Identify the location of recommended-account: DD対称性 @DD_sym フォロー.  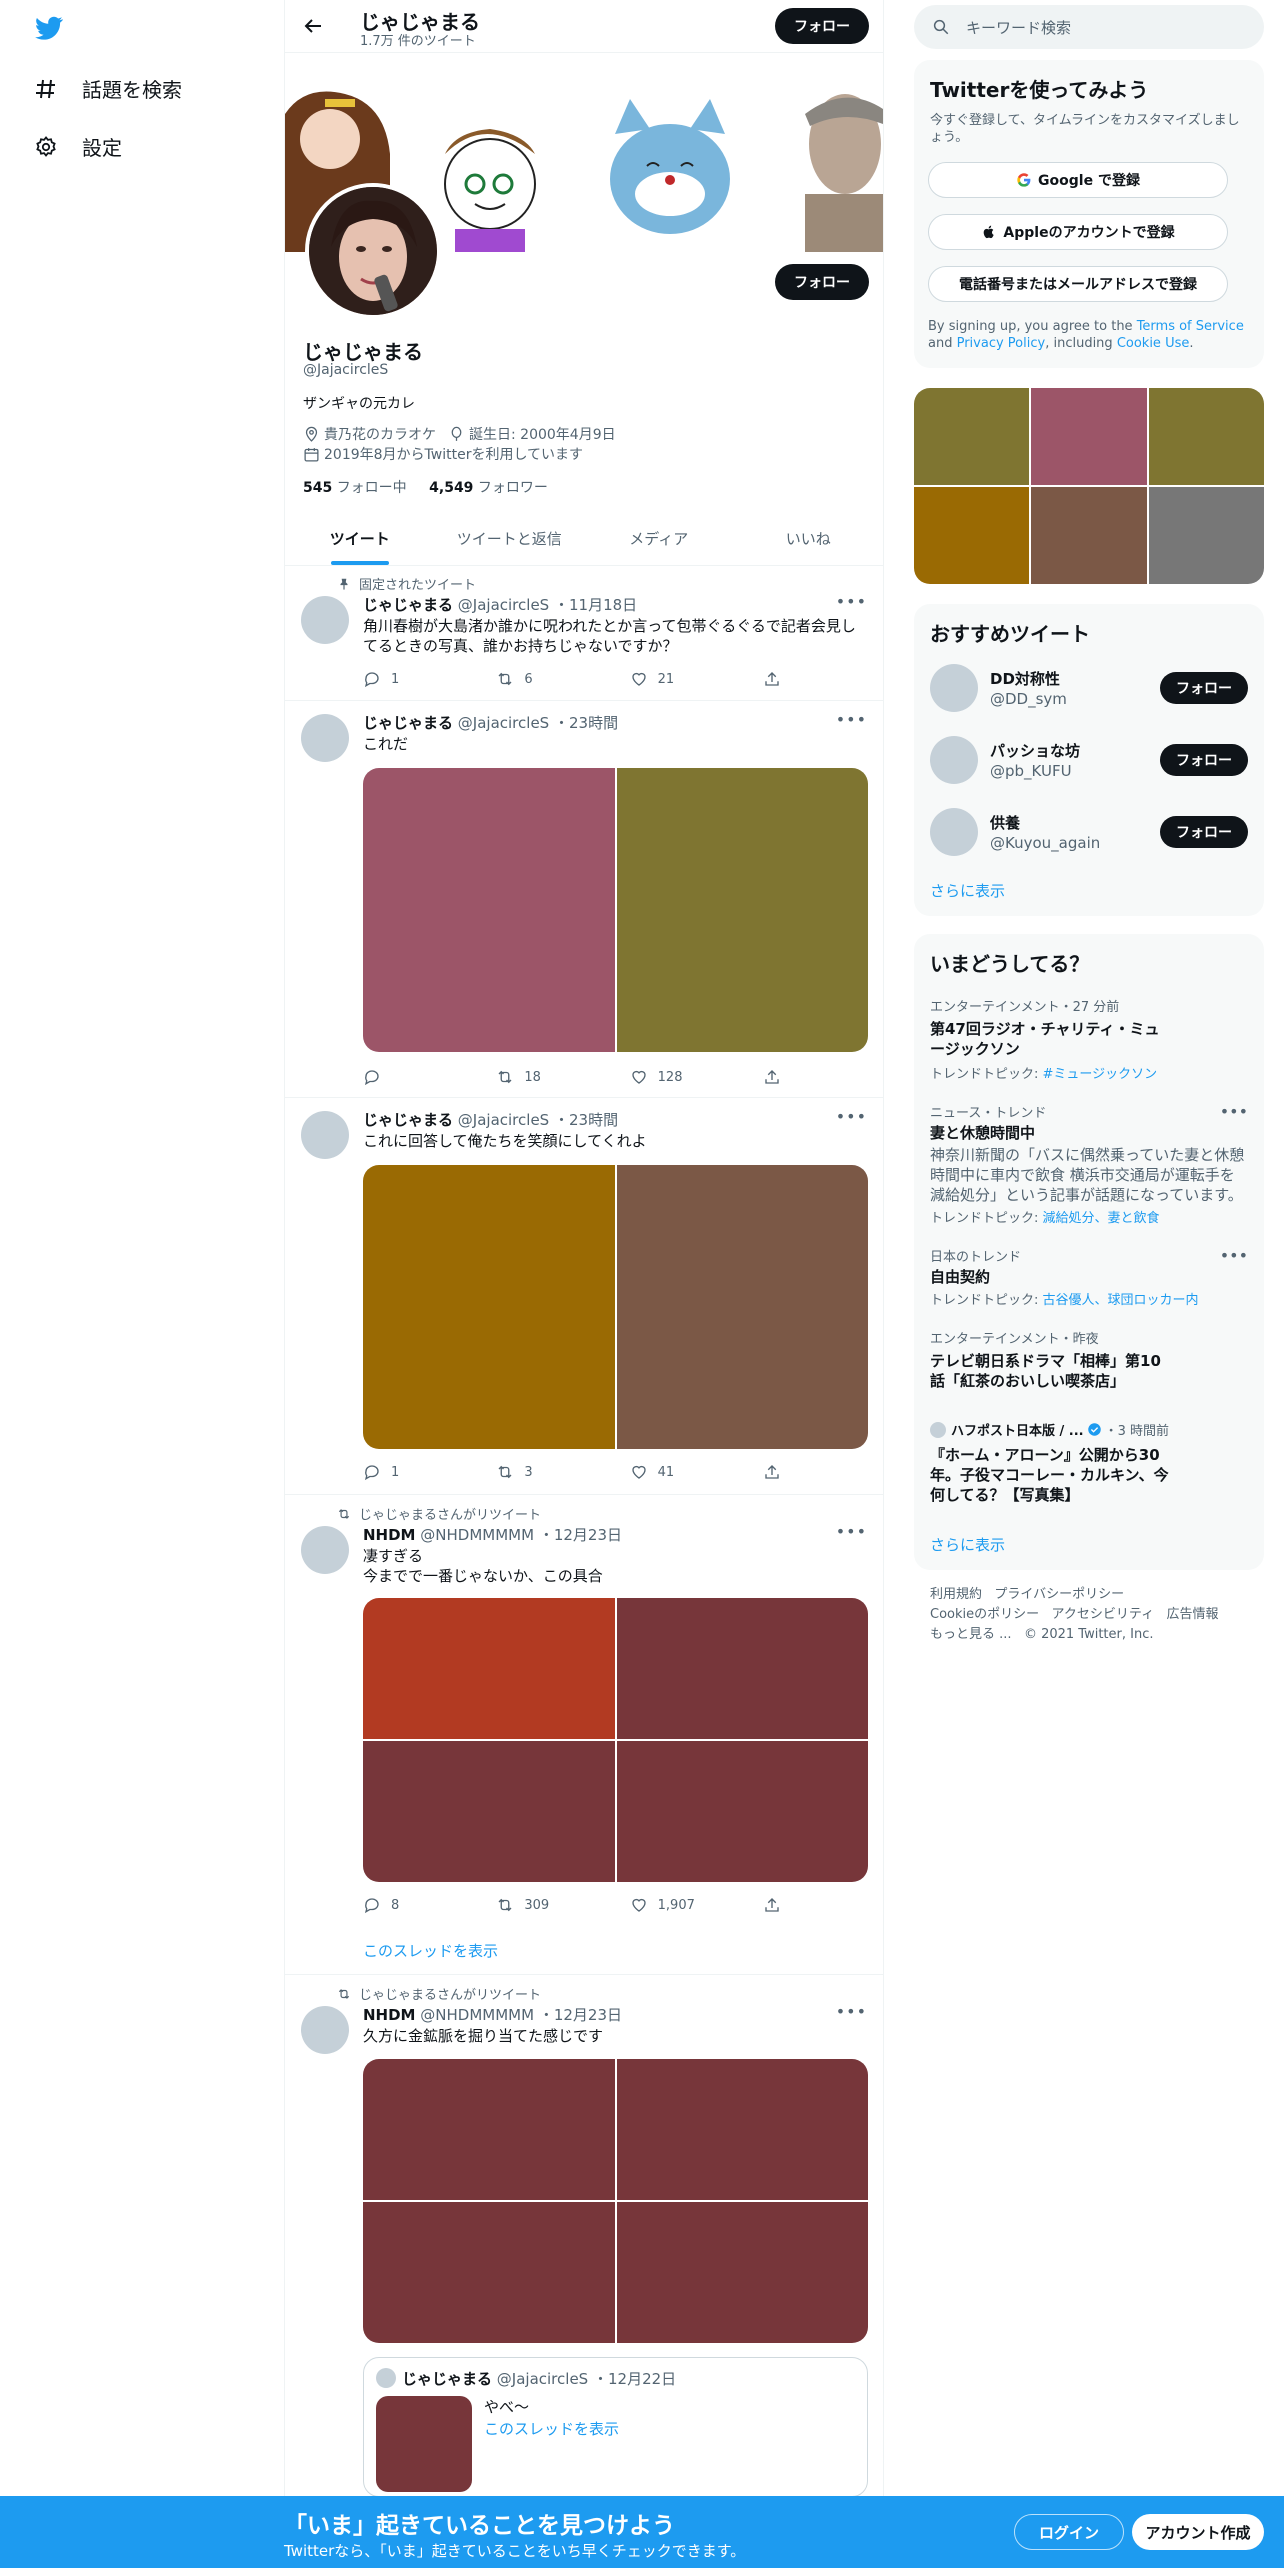
(1089, 688).